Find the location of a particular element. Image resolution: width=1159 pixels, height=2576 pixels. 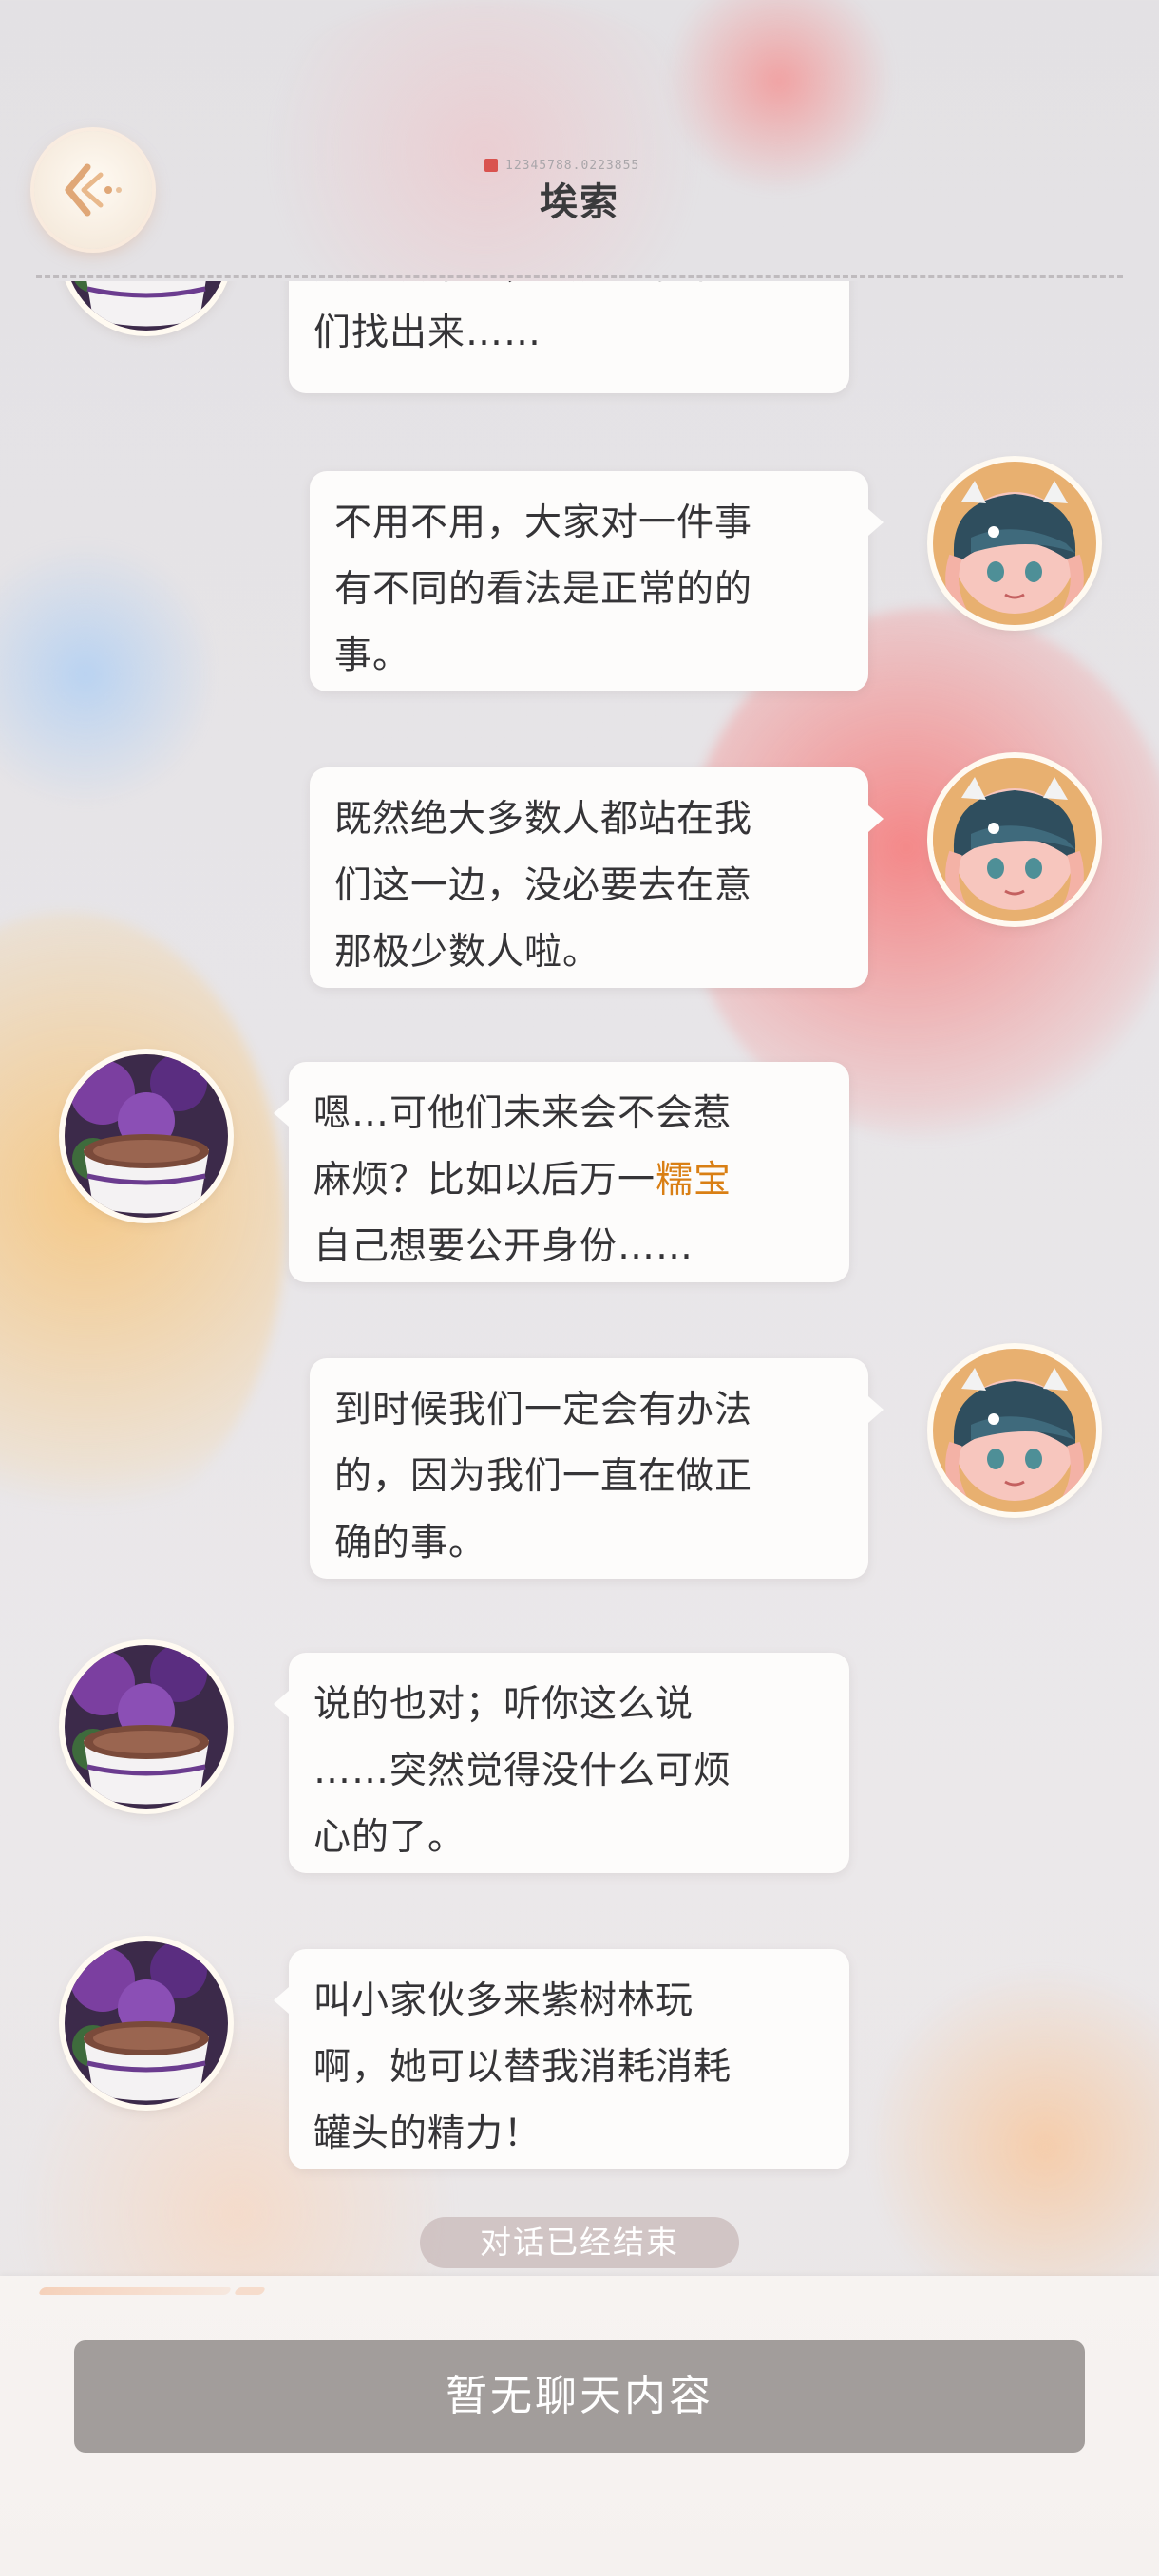

message-line: 罐头的精力！ is located at coordinates (428, 2133).